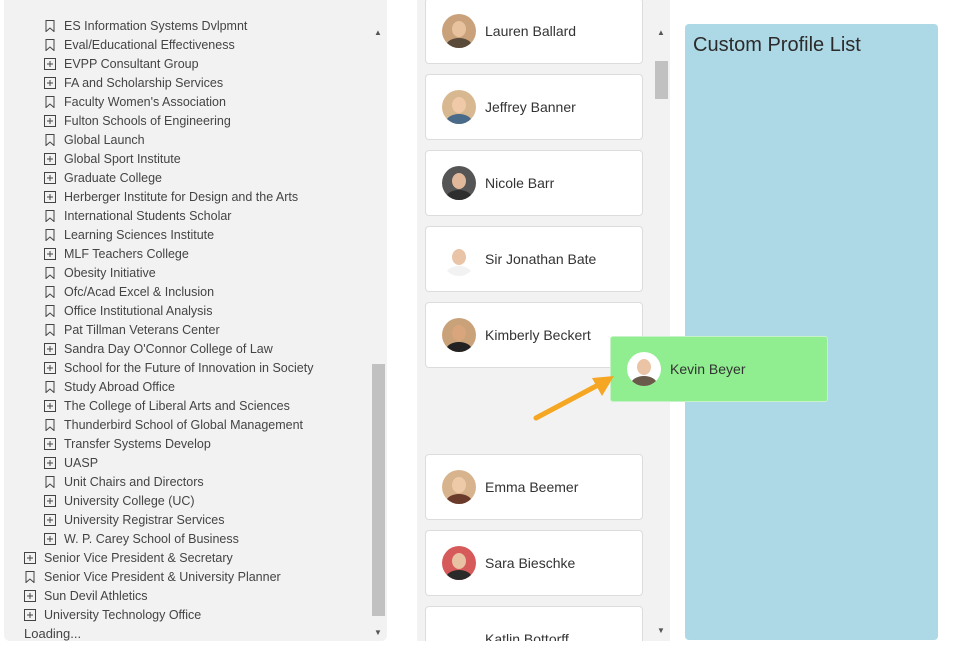 The image size is (969, 647). Describe the element at coordinates (187, 25) in the screenshot. I see `tree-item: ES Information Systems Dvlpmnt` at that location.